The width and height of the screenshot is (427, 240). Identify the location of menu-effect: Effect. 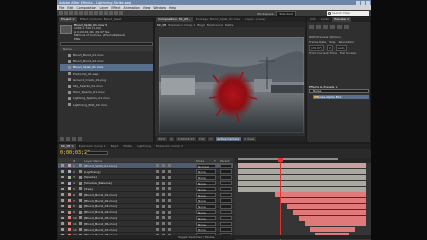
(115, 8).